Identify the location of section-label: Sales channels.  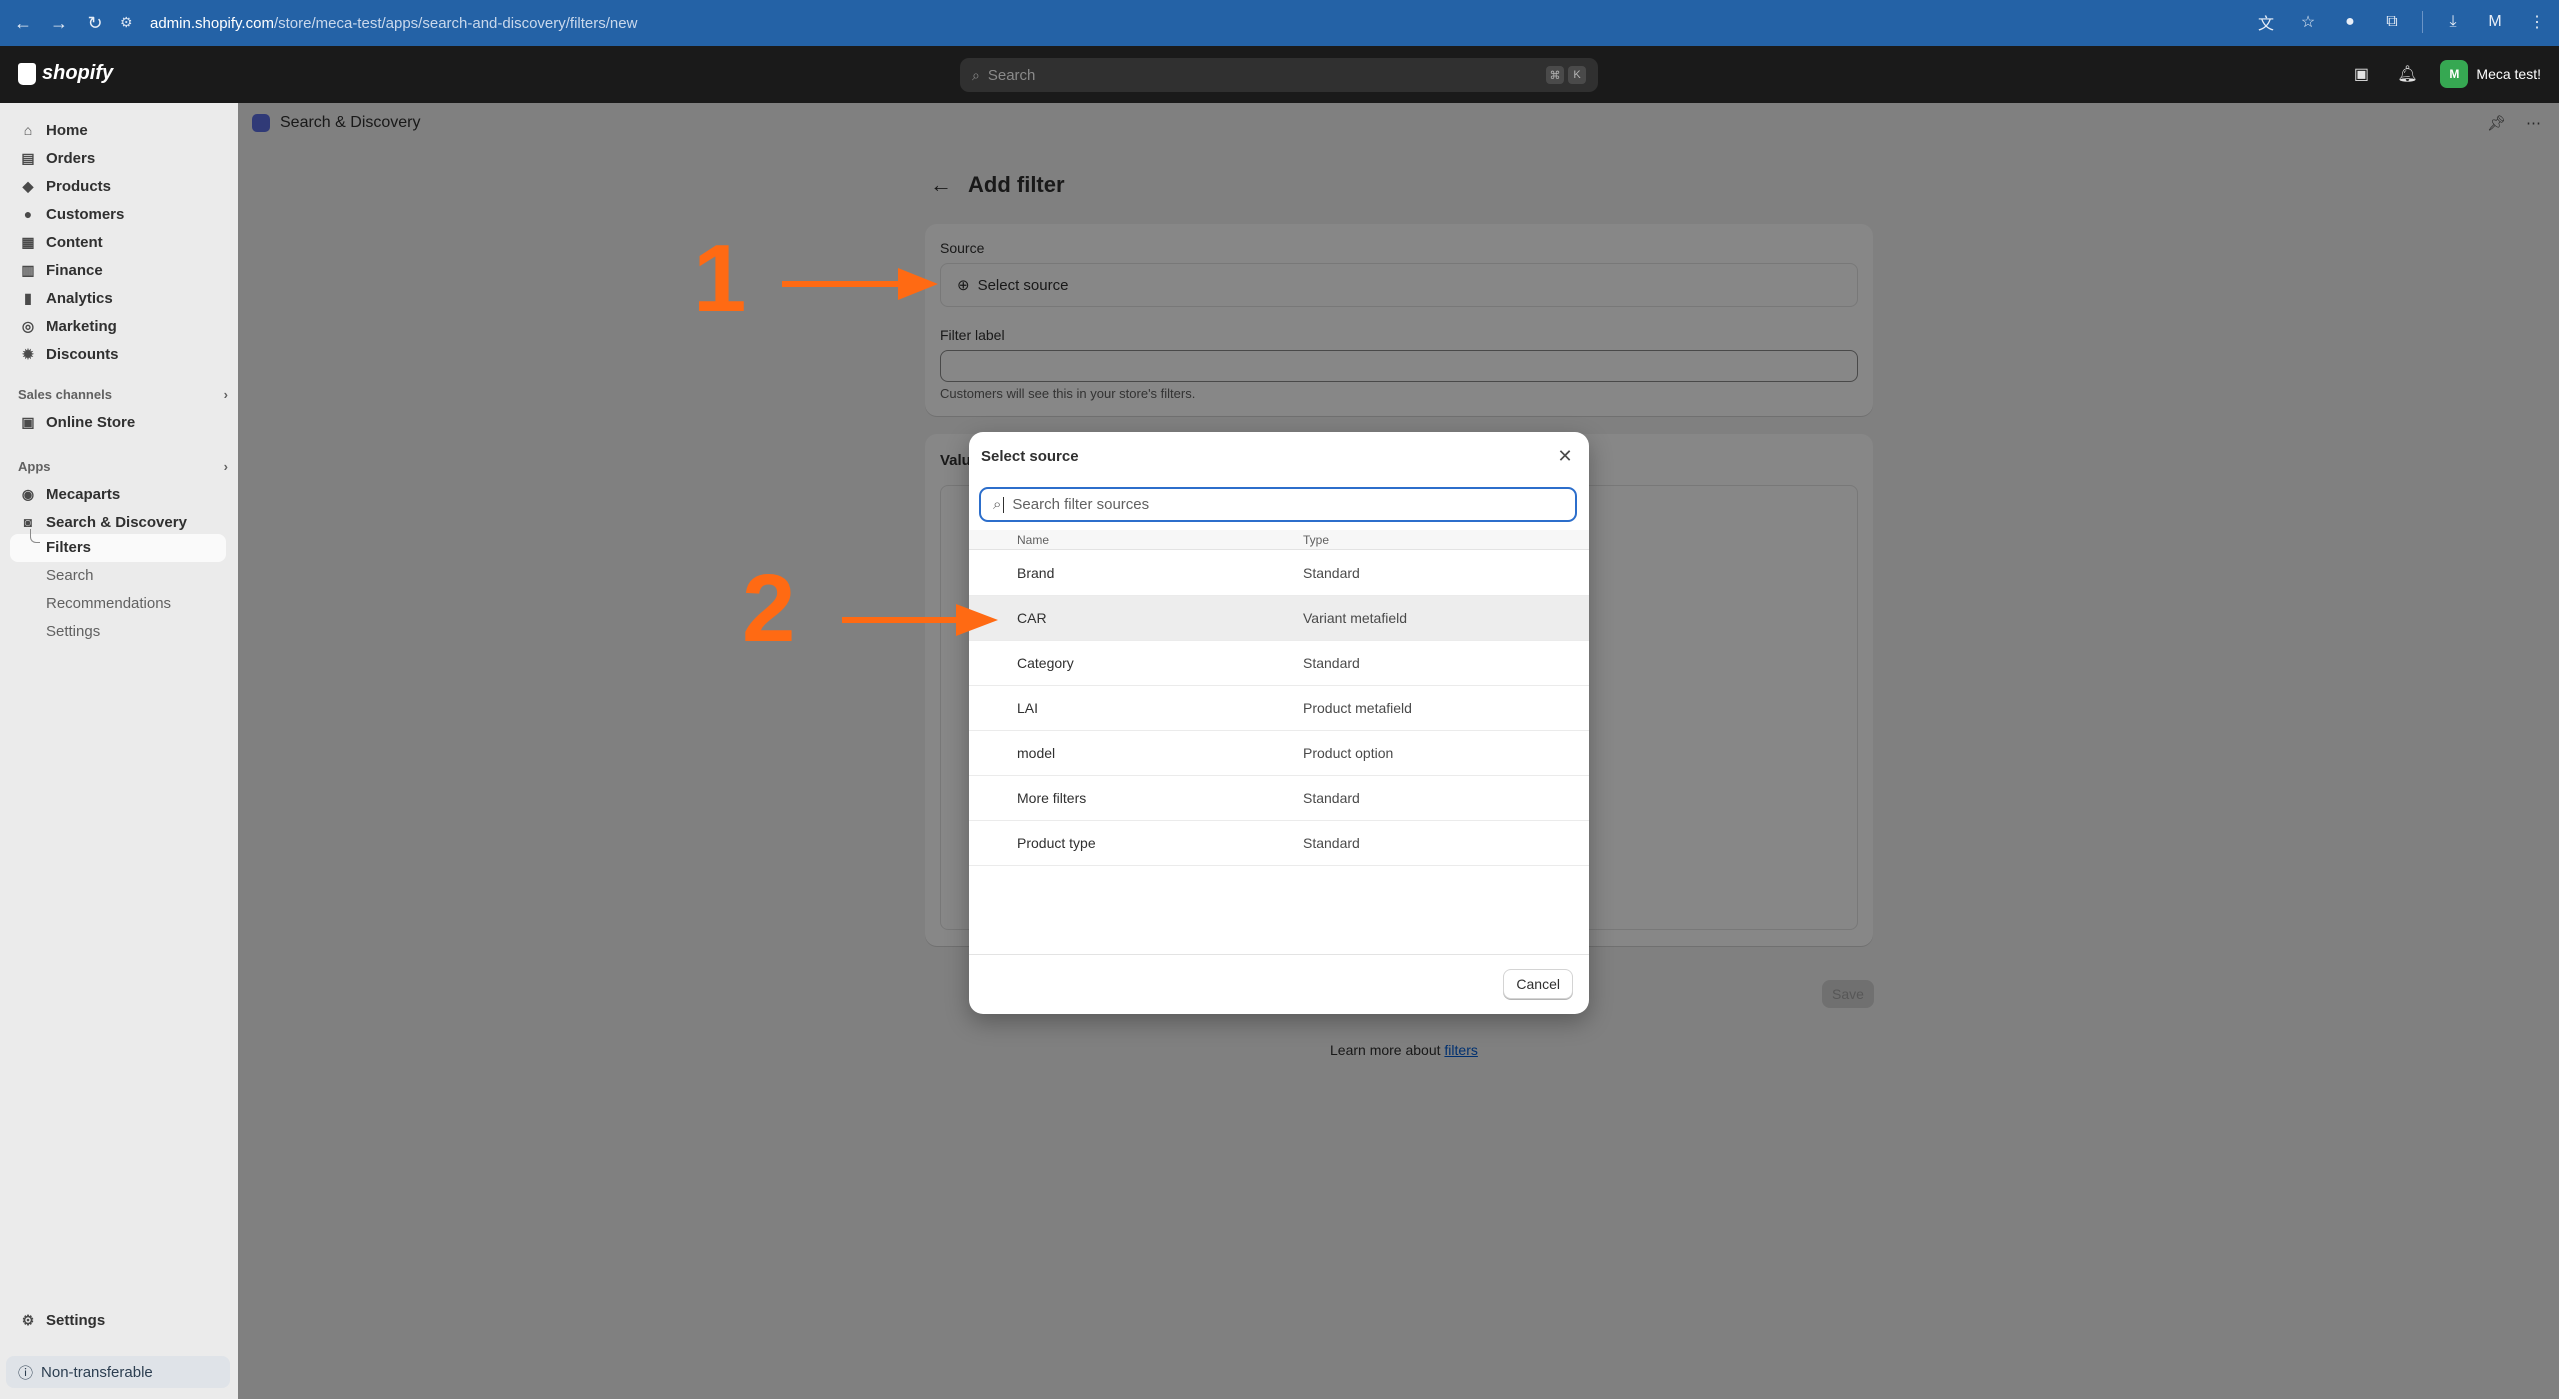
(65, 394).